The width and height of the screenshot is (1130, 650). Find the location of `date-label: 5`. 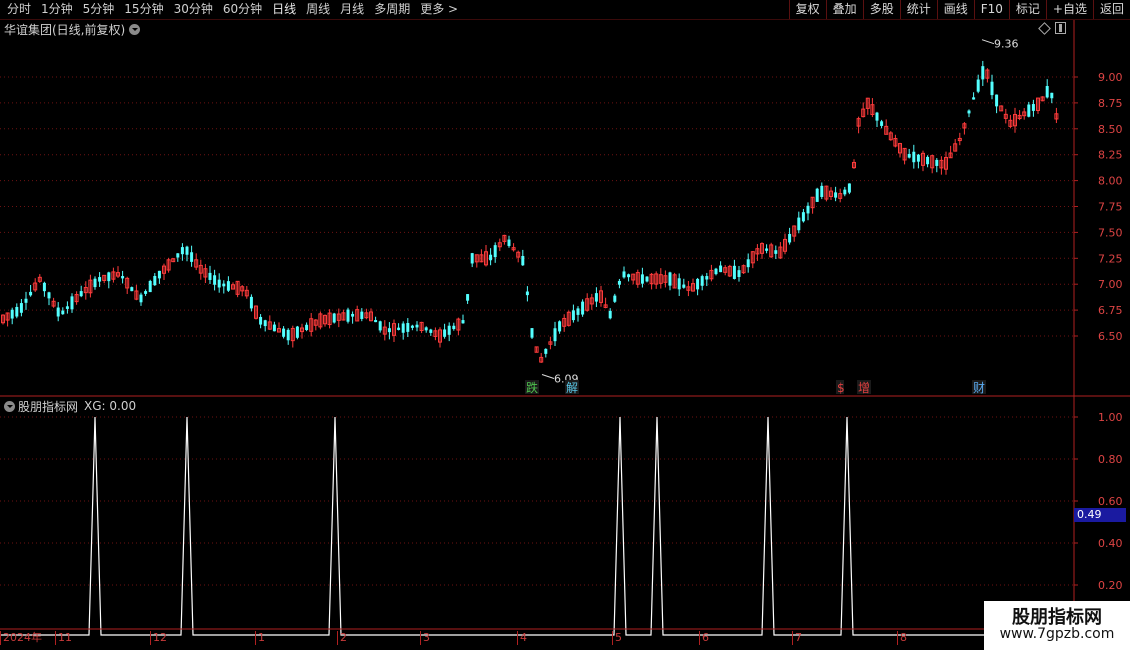

date-label: 5 is located at coordinates (618, 637).